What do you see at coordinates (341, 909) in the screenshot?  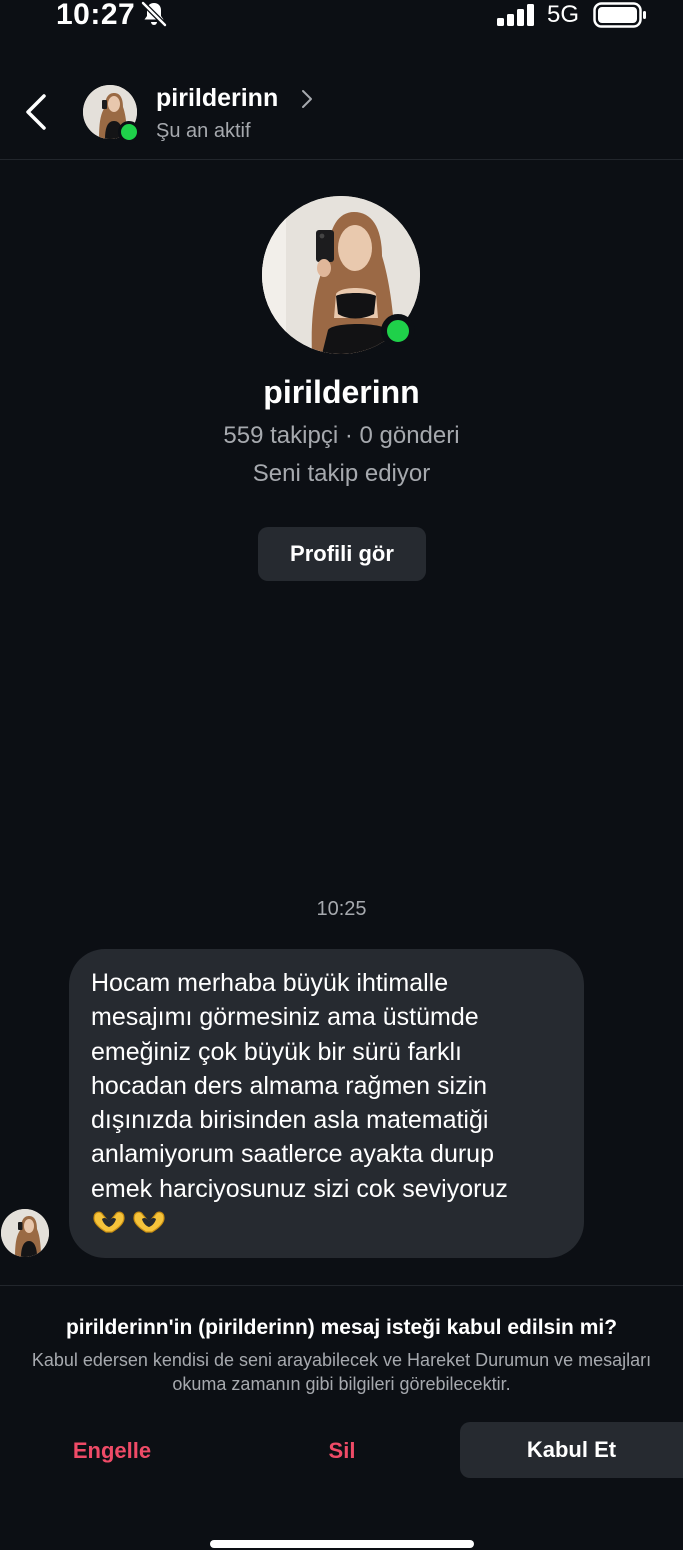 I see `message-timestamp: 10:25` at bounding box center [341, 909].